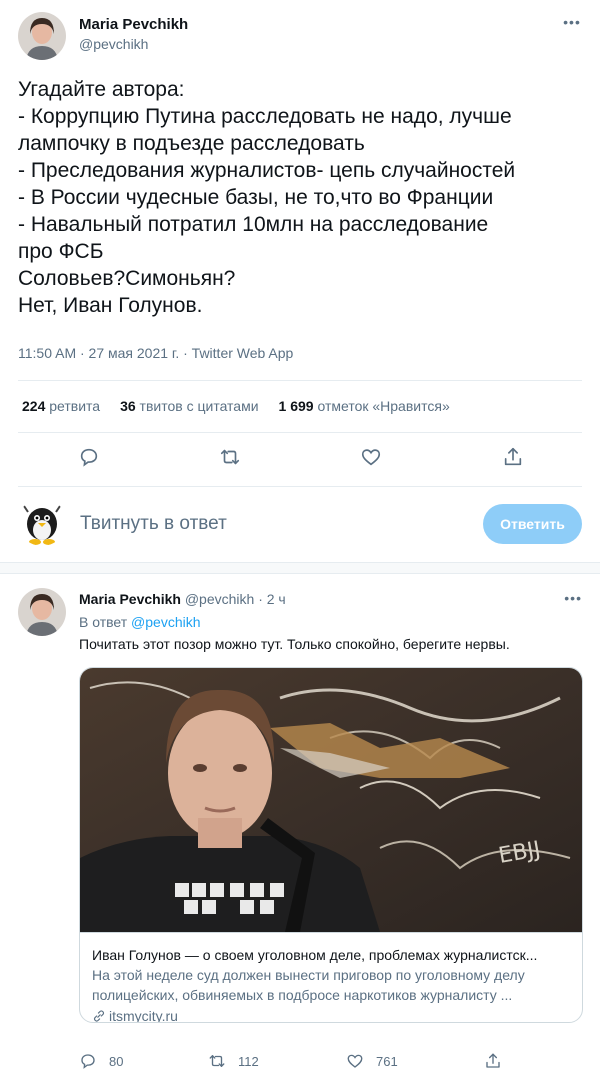  What do you see at coordinates (110, 305) in the screenshot?
I see `tweet-text-line: Нет, Иван Голунов.` at bounding box center [110, 305].